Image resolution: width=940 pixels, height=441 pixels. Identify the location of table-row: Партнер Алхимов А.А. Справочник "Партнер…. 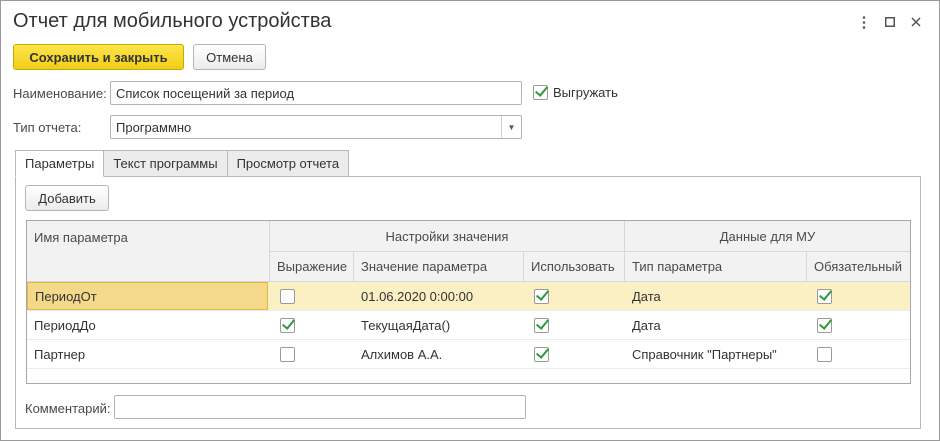
(468, 354).